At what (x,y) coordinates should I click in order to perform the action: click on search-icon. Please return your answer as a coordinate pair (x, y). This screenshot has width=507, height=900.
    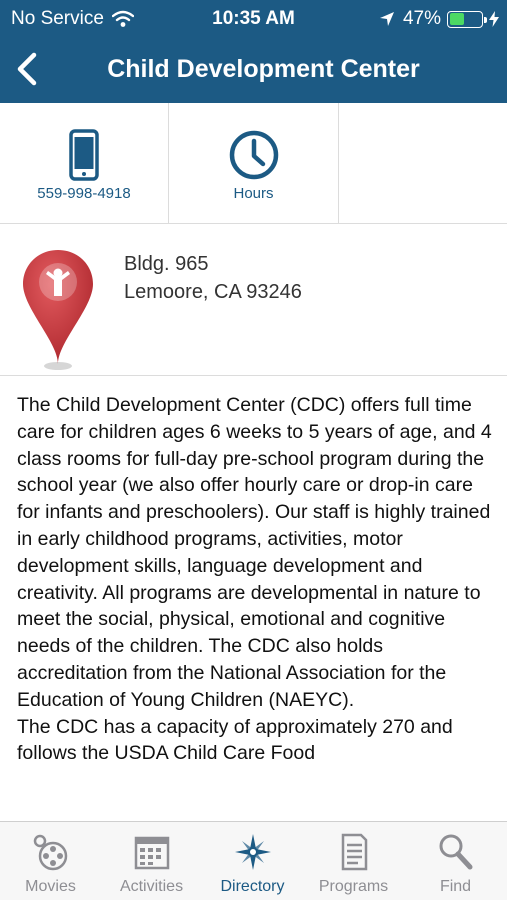
    Looking at the image, I should click on (455, 852).